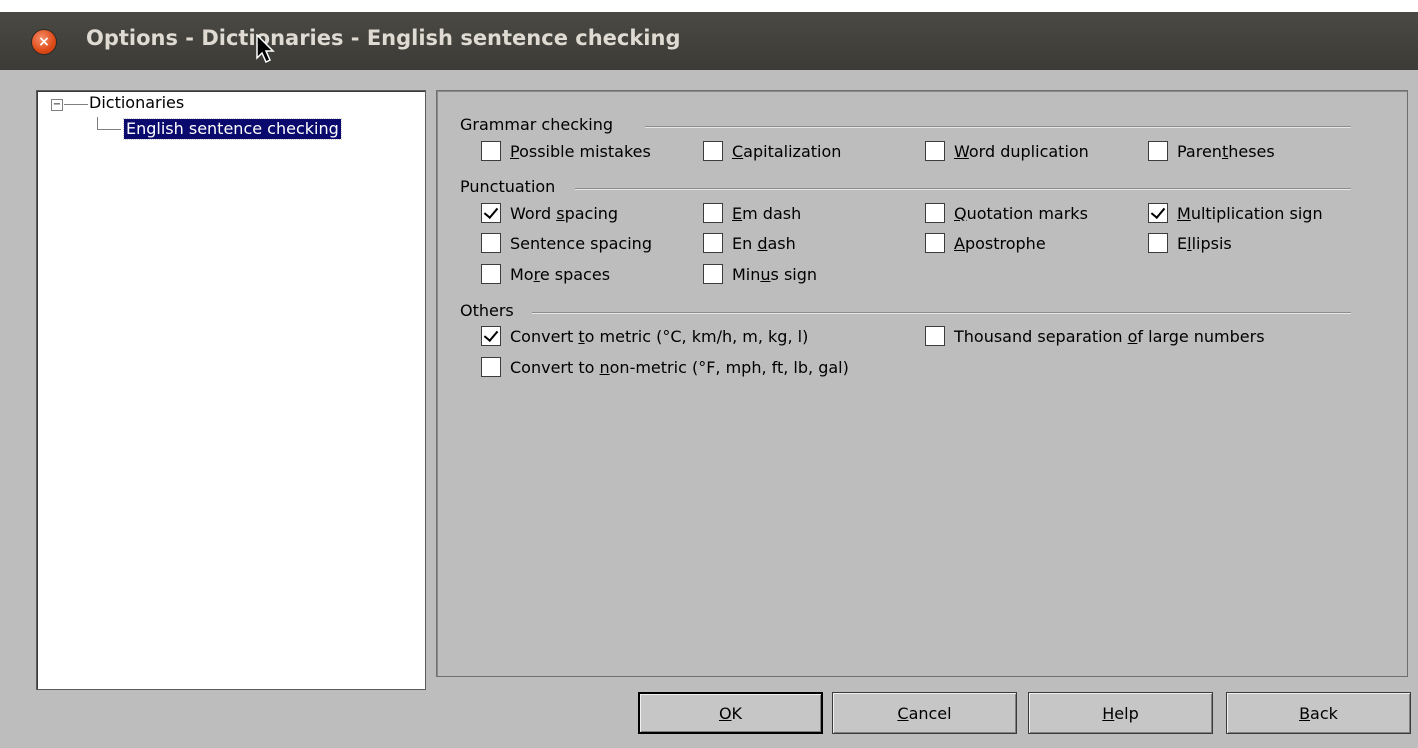 The image size is (1418, 748). I want to click on checkbox-convert-to-metric: Convert to metric (°C, km/h, m, kg, l), so click(644, 336).